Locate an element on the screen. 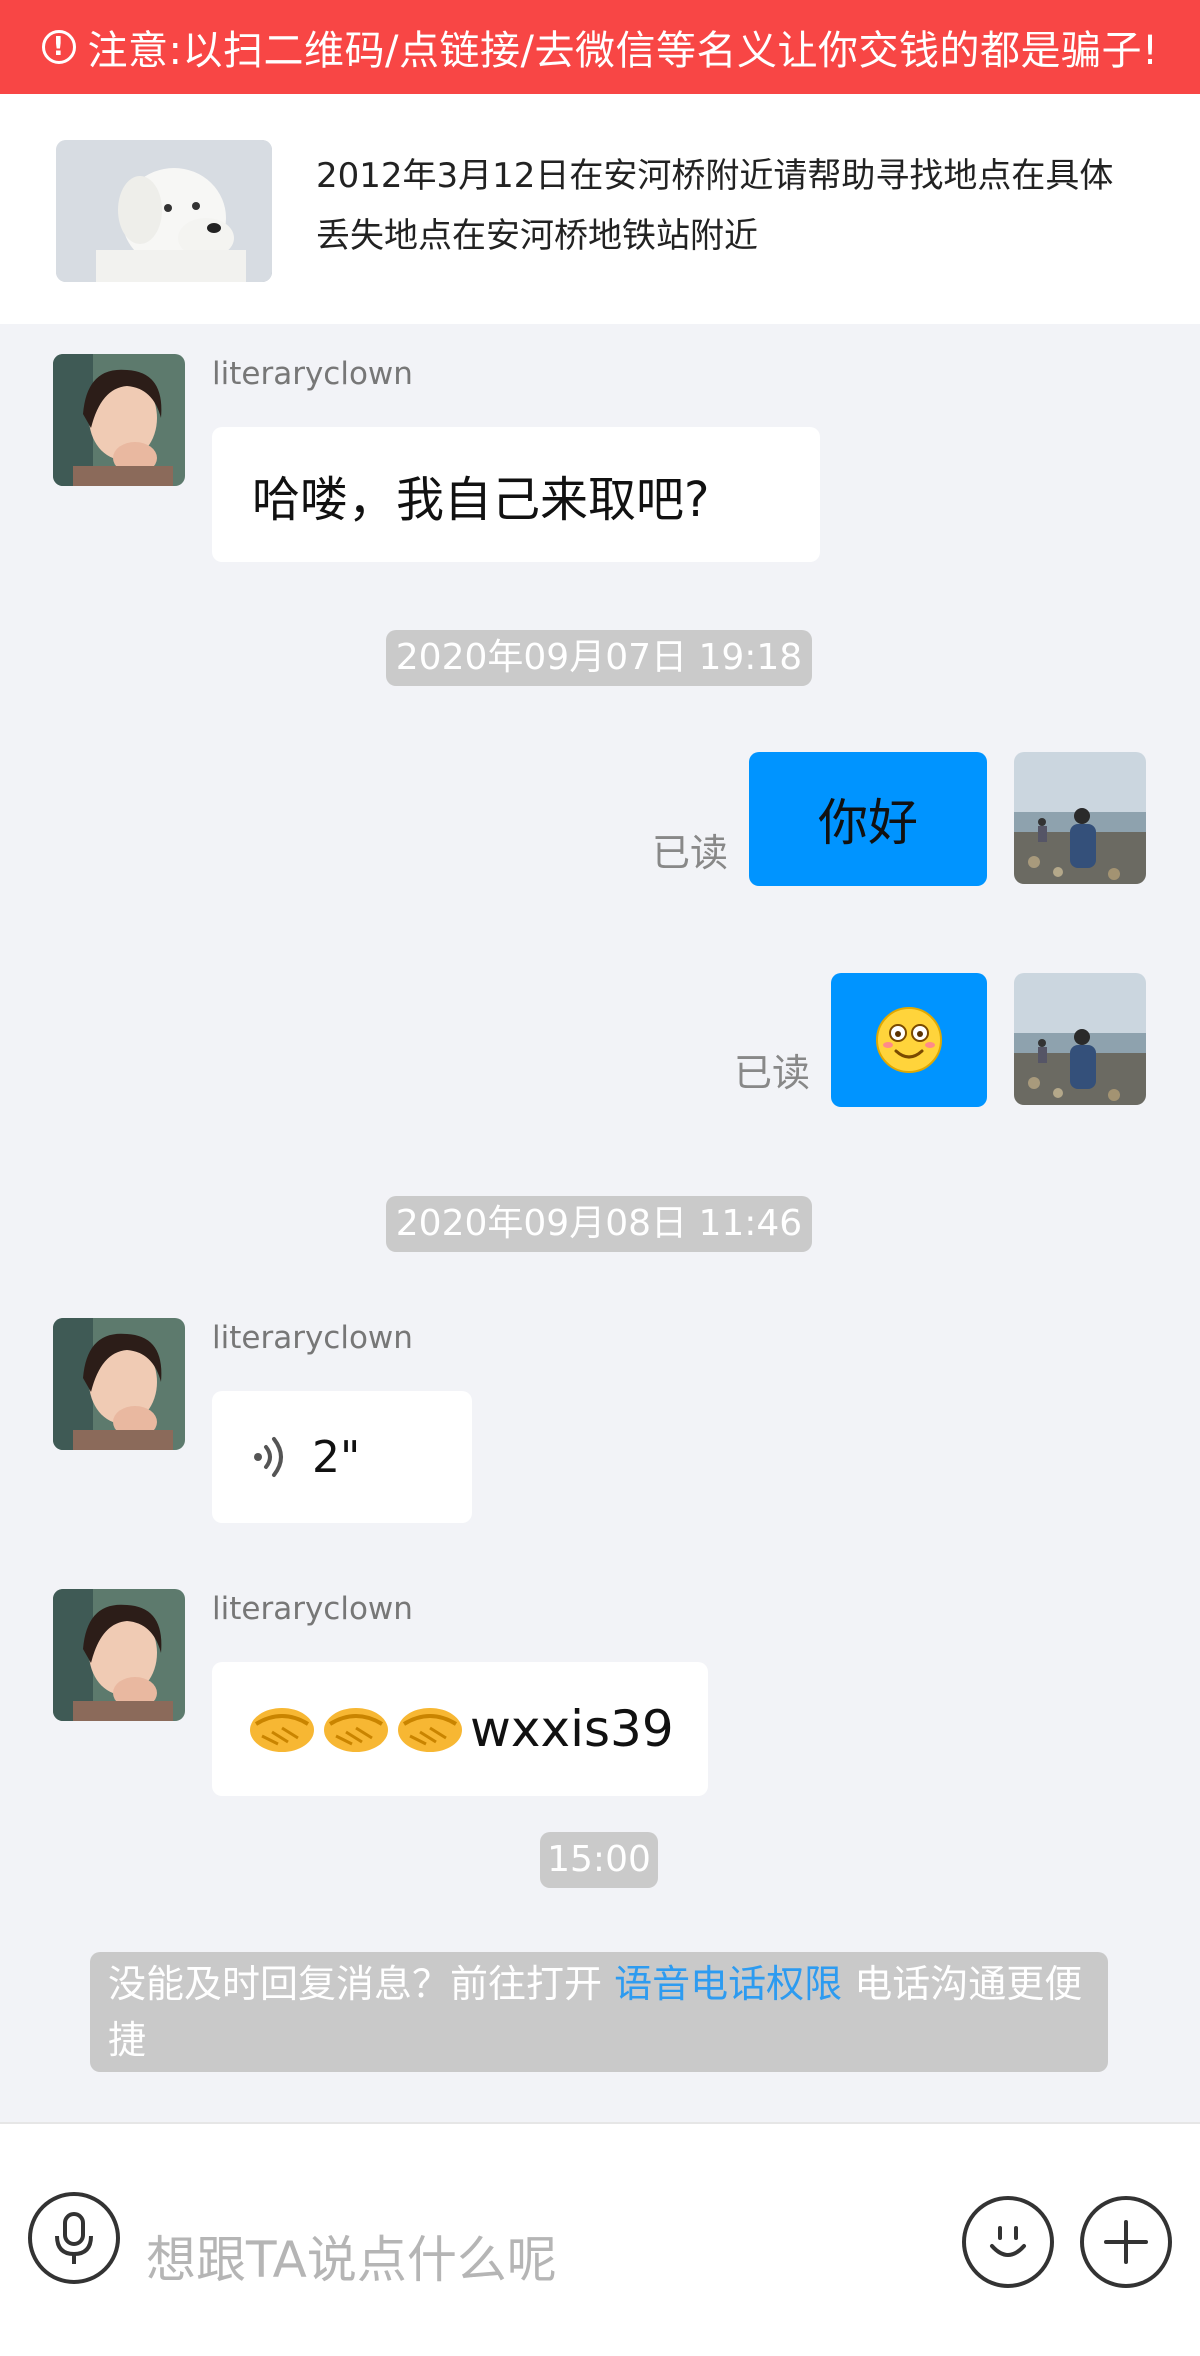 Image resolution: width=1200 pixels, height=2356 pixels. emoji-button is located at coordinates (1008, 2242).